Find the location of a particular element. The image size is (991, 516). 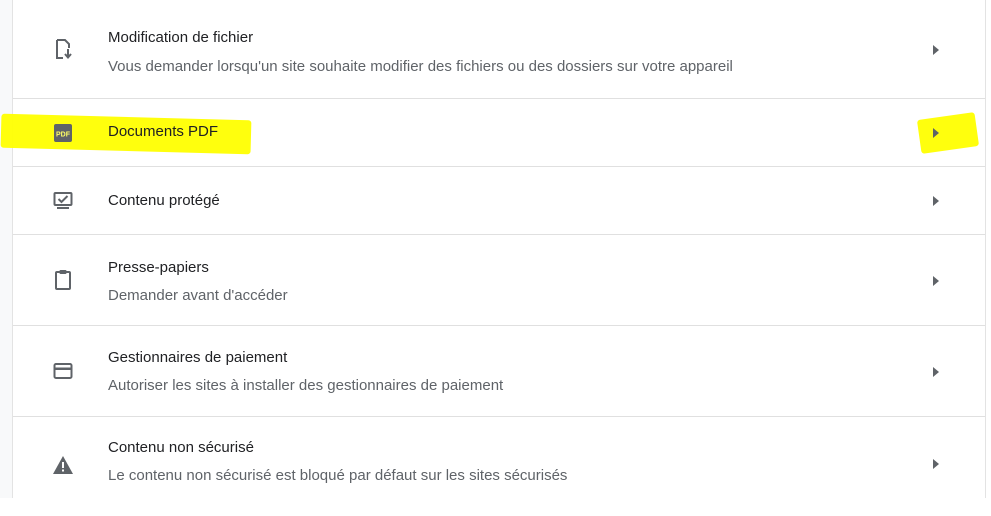

page-bottom-area is located at coordinates (495, 507).